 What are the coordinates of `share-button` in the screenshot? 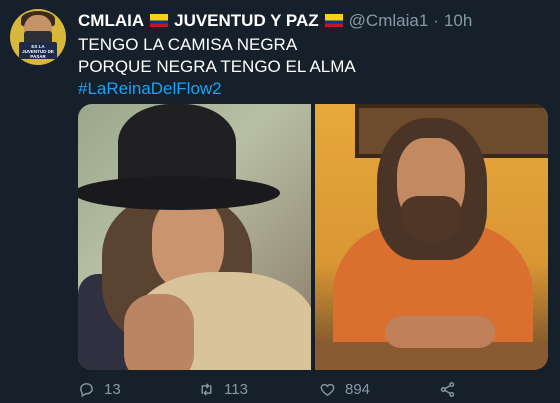 It's located at (452, 389).